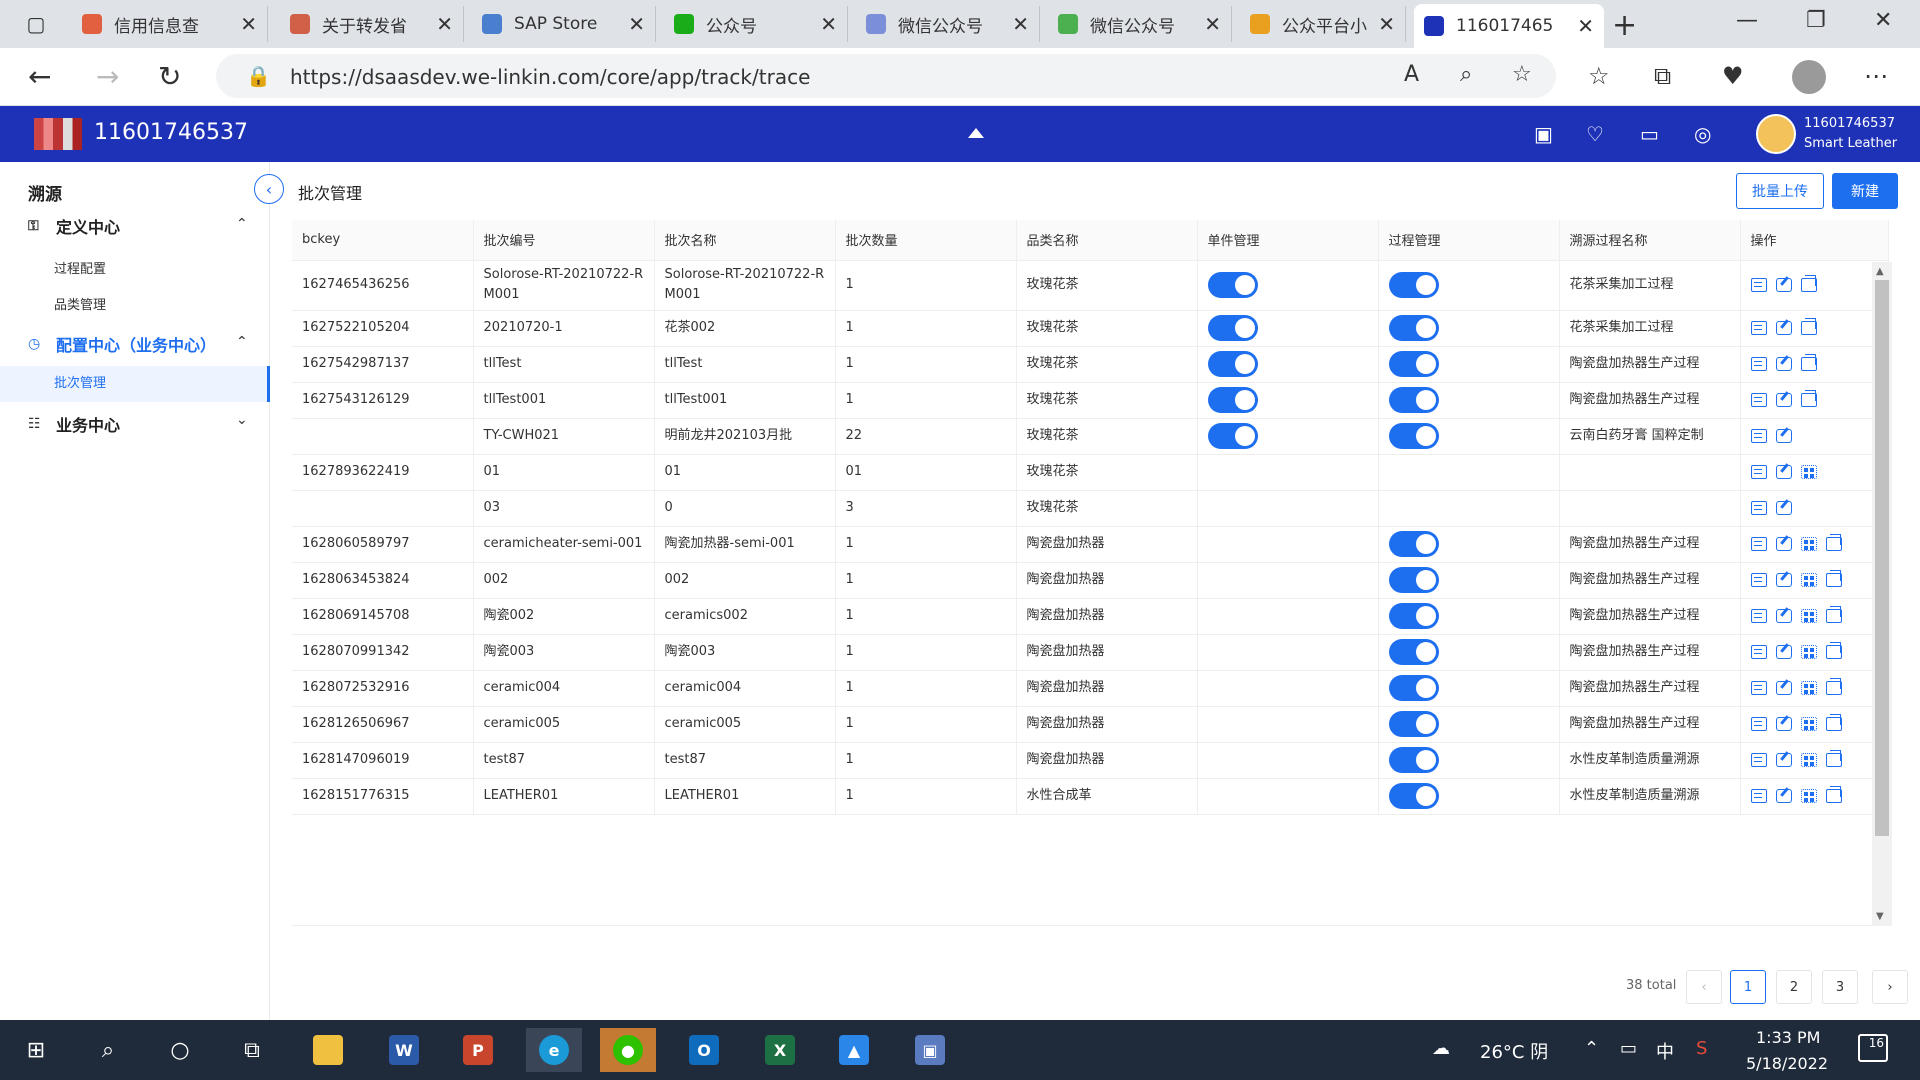  I want to click on column-header: 过程管理, so click(1469, 240).